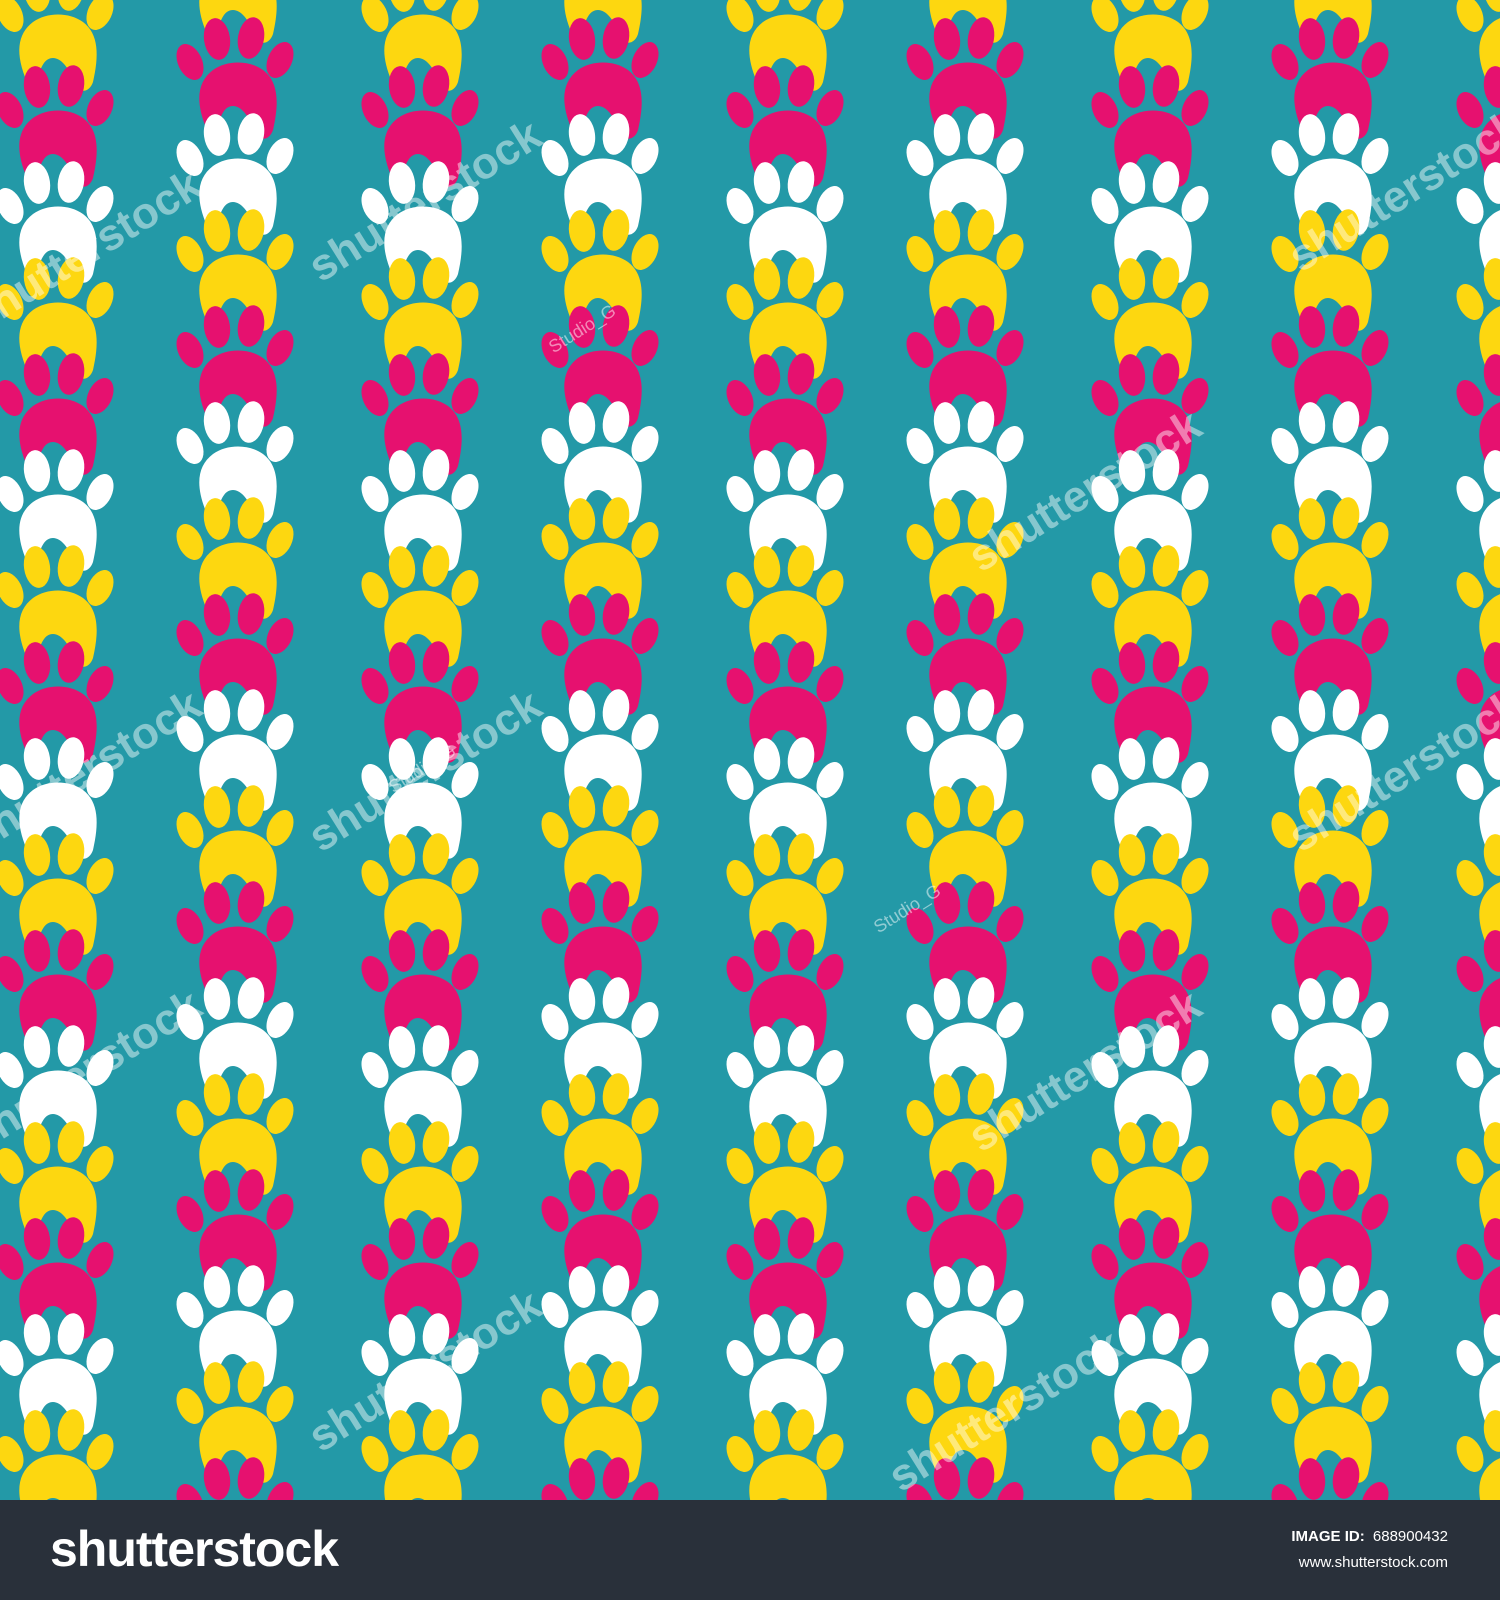 The width and height of the screenshot is (1500, 1600). Describe the element at coordinates (1373, 1562) in the screenshot. I see `footer-url: www.shutterstock.com` at that location.